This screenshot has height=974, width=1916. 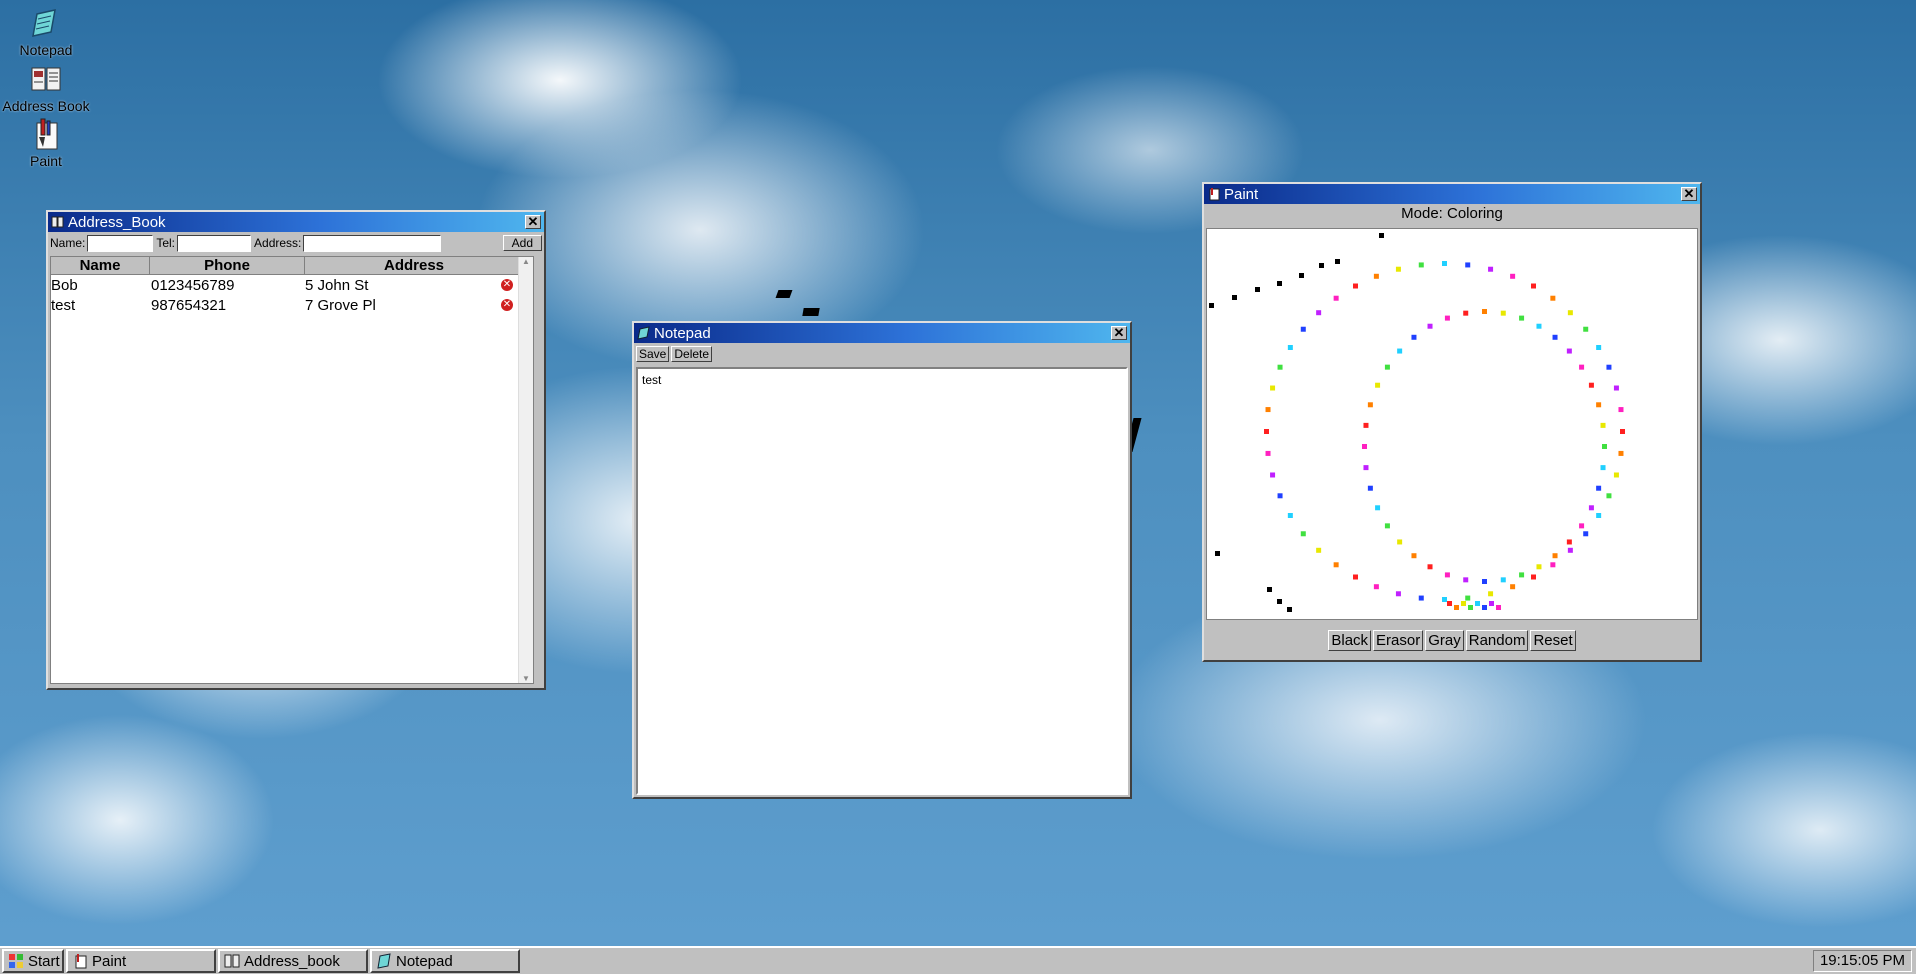 I want to click on address-book-titlebar: Address_Book ✕, so click(x=296, y=222).